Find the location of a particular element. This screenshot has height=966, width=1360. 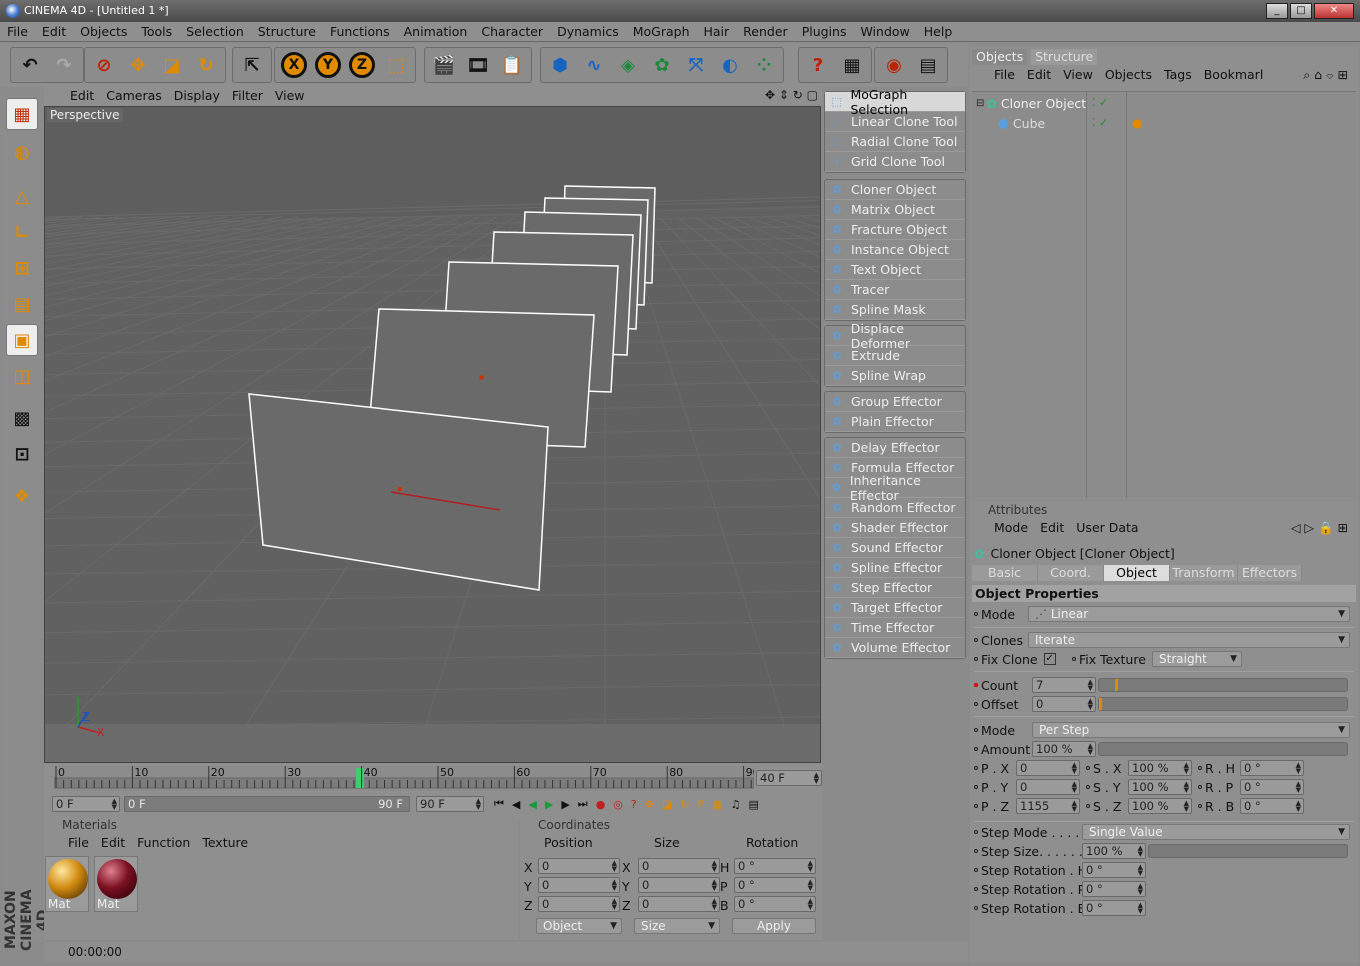

paint-icon: ❖ is located at coordinates (22, 496).